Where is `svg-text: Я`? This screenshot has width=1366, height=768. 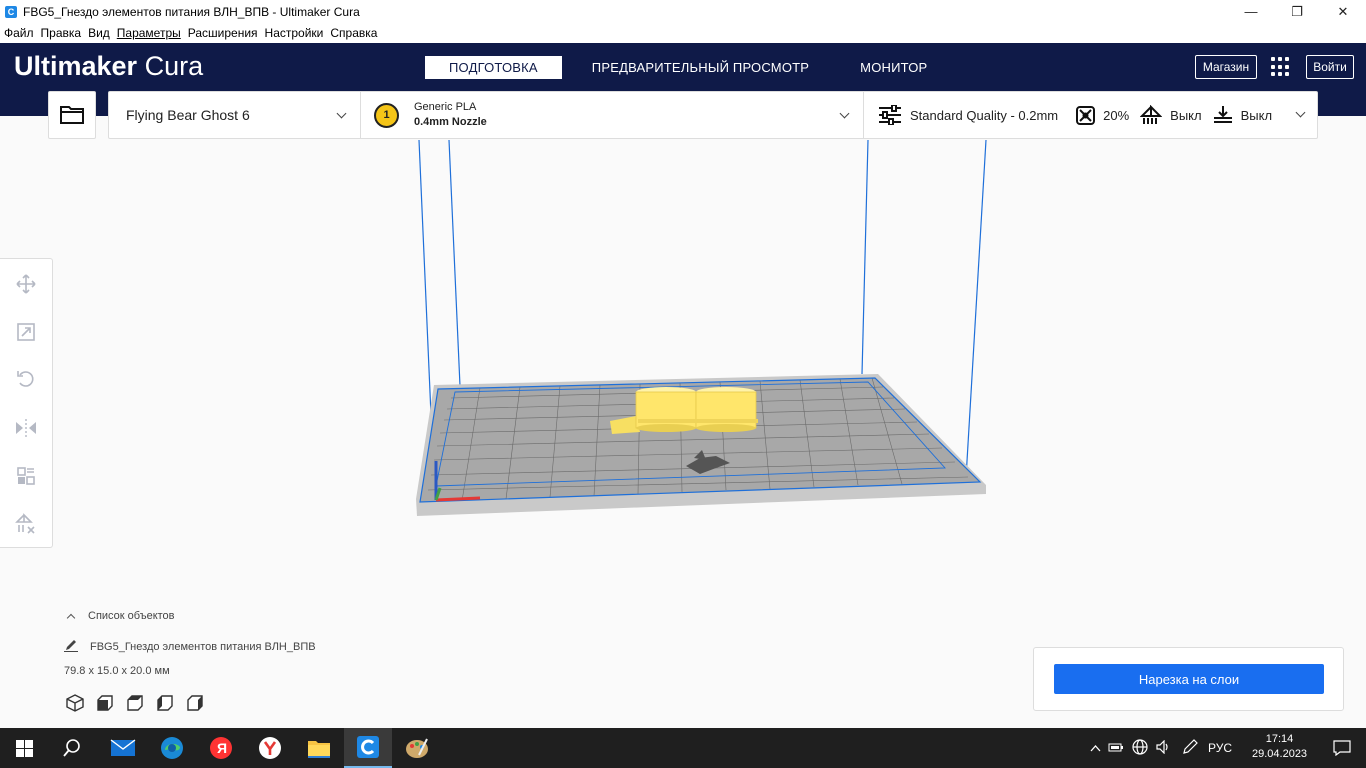 svg-text: Я is located at coordinates (222, 748).